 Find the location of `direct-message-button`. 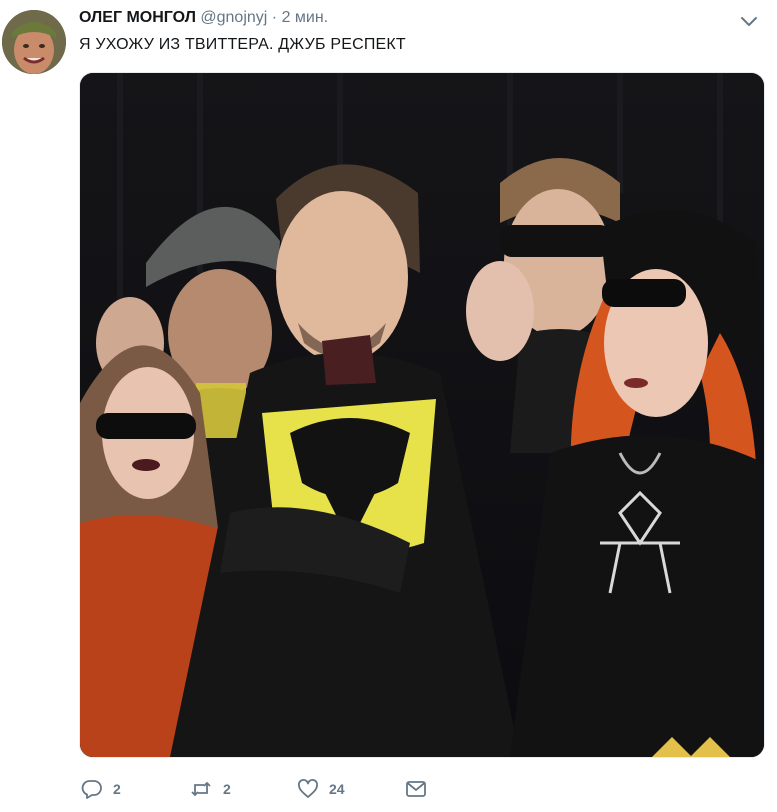

direct-message-button is located at coordinates (416, 789).